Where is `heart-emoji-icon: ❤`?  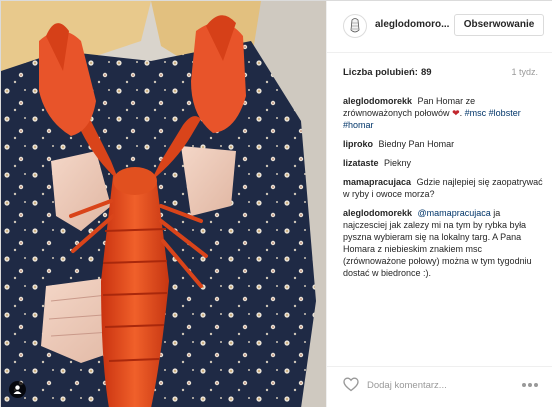 heart-emoji-icon: ❤ is located at coordinates (456, 113).